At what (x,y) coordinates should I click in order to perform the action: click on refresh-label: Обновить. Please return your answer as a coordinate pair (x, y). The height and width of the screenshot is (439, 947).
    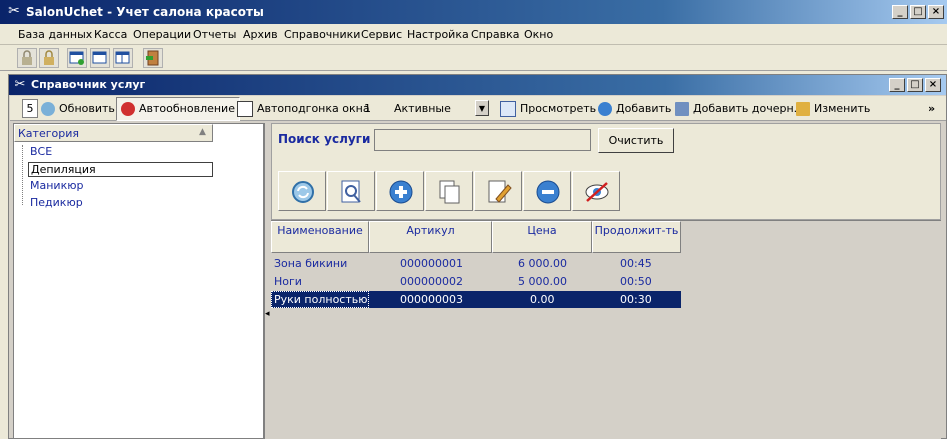
    Looking at the image, I should click on (87, 108).